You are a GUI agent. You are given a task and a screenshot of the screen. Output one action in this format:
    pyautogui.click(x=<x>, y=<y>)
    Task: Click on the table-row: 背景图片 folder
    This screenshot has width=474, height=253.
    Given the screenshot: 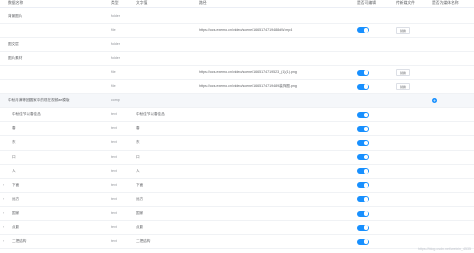 What is the action you would take?
    pyautogui.click(x=237, y=16)
    